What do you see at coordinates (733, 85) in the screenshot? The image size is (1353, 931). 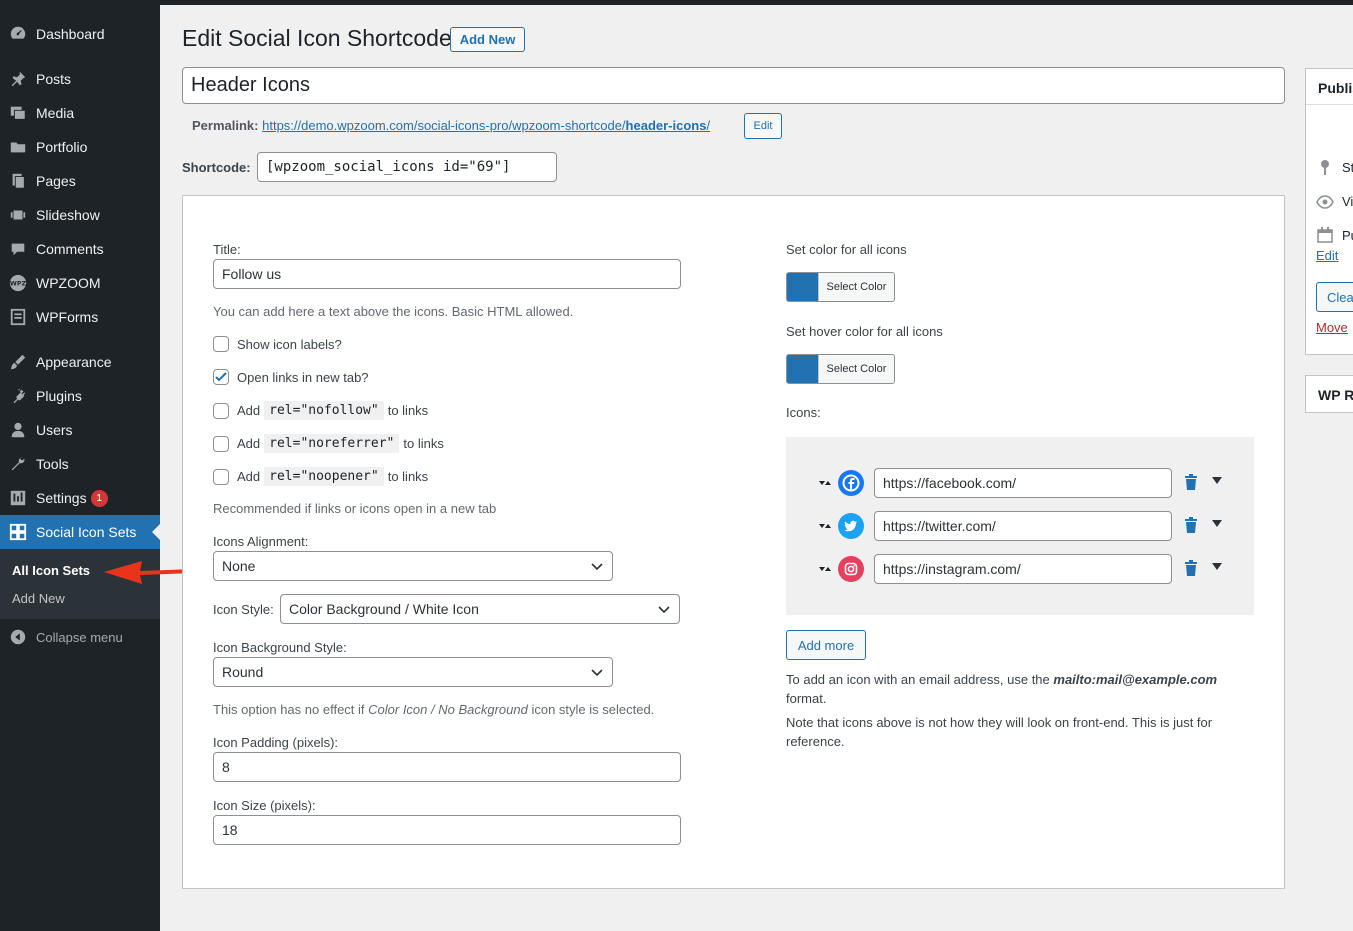 I see `post-title-input: Header Icons` at bounding box center [733, 85].